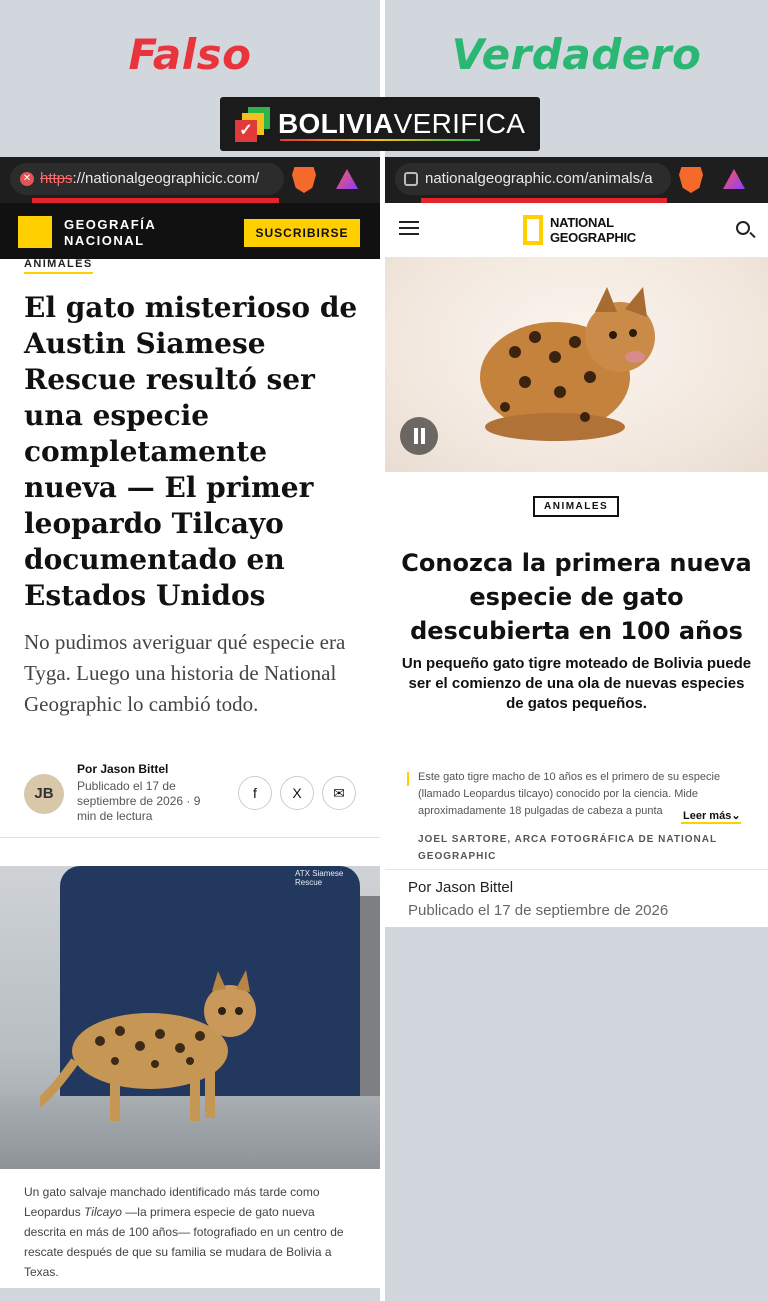  Describe the element at coordinates (253, 124) in the screenshot. I see `check-logo-icon: ✓` at that location.